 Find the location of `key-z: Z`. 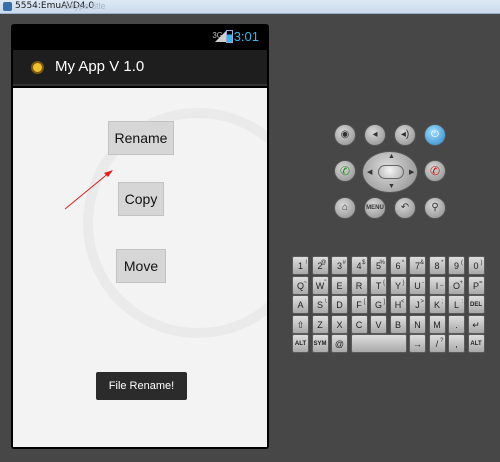

key-z: Z is located at coordinates (320, 324).